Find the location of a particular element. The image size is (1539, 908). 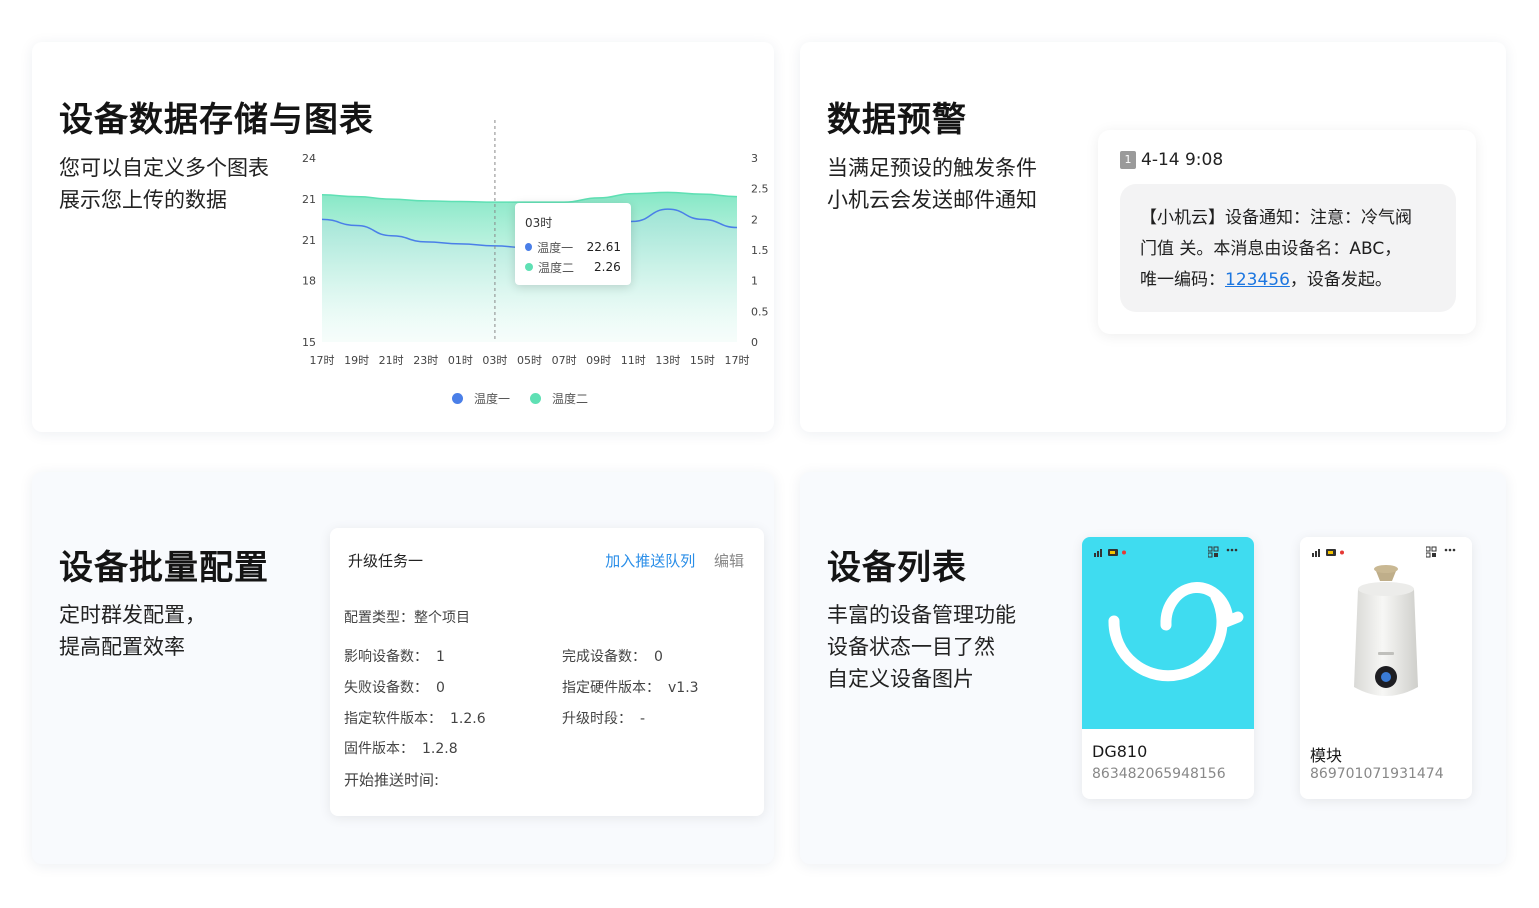

period-field: 升级时段： - is located at coordinates (603, 718).